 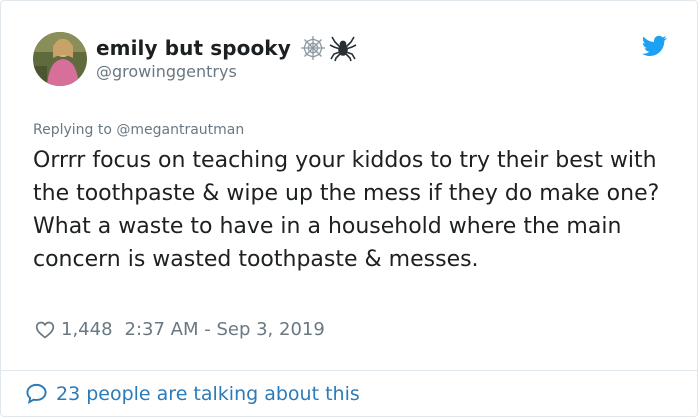 What do you see at coordinates (193, 48) in the screenshot?
I see `display-name: emily but spooky` at bounding box center [193, 48].